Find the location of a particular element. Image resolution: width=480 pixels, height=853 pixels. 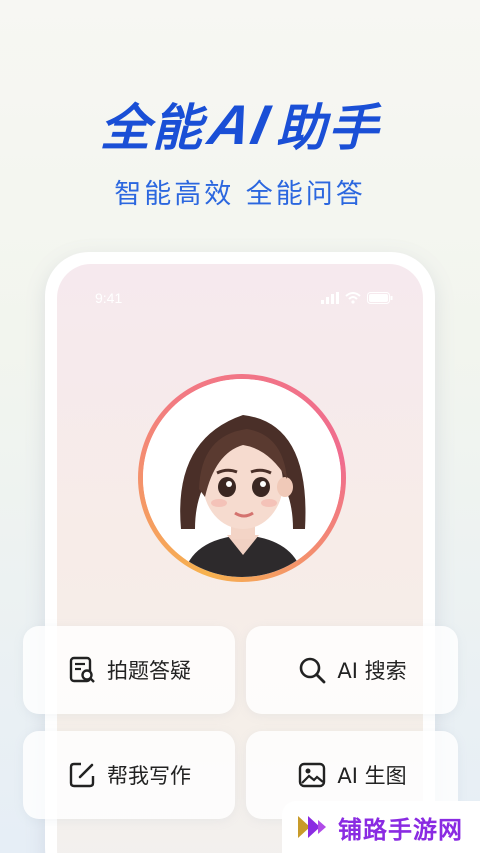

photo-question-button: 拍题答疑 is located at coordinates (129, 670).